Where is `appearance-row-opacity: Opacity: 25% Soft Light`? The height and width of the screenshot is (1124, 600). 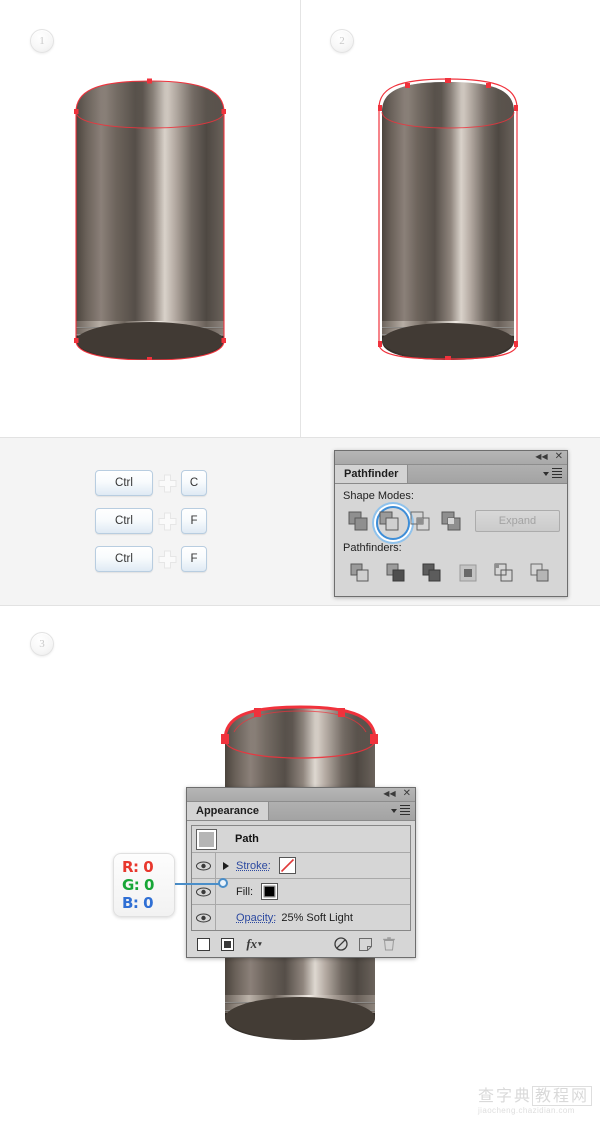 appearance-row-opacity: Opacity: 25% Soft Light is located at coordinates (301, 917).